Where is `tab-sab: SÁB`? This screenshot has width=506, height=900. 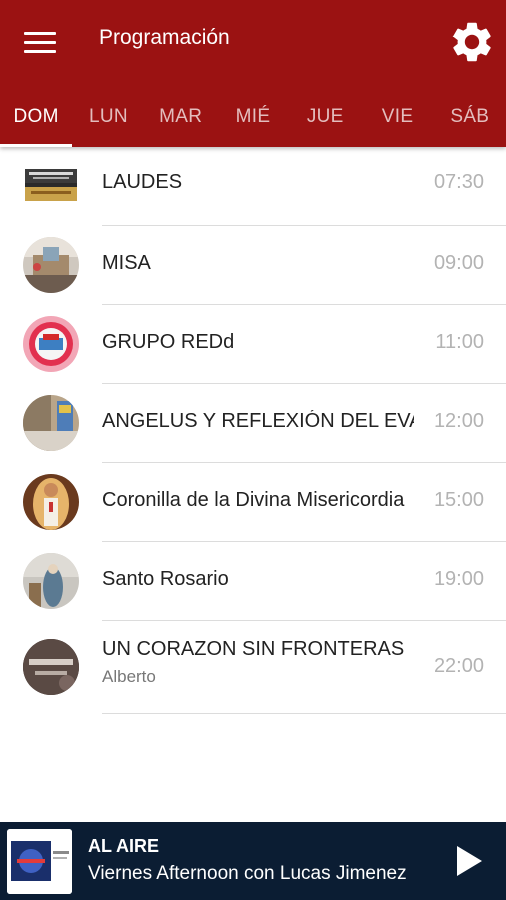
tab-sab: SÁB is located at coordinates (470, 116).